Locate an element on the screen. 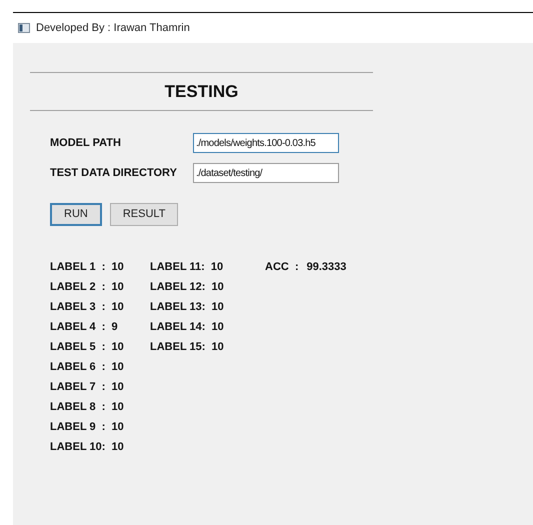 The image size is (533, 525). label-count: LABEL 10: 10 is located at coordinates (87, 447).